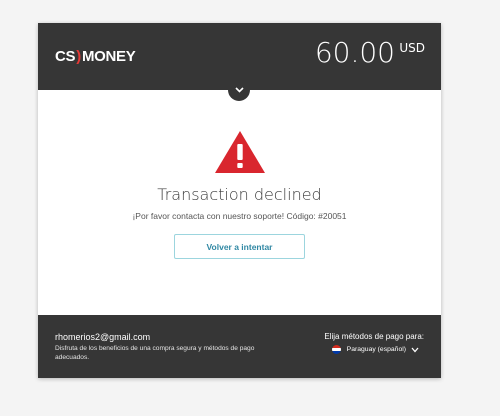 Image resolution: width=500 pixels, height=416 pixels. I want to click on currency: USD, so click(412, 48).